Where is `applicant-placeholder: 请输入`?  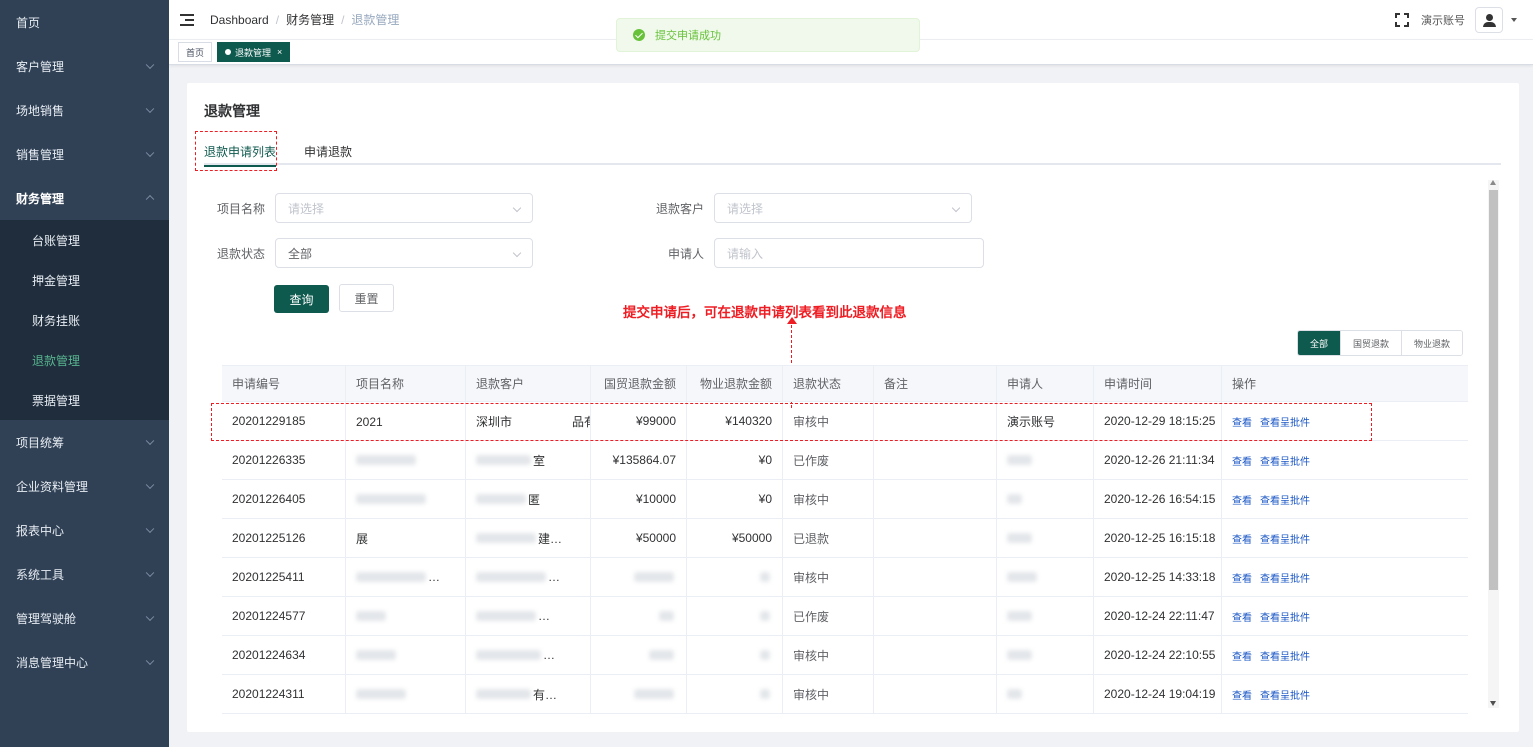
applicant-placeholder: 请输入 is located at coordinates (745, 253).